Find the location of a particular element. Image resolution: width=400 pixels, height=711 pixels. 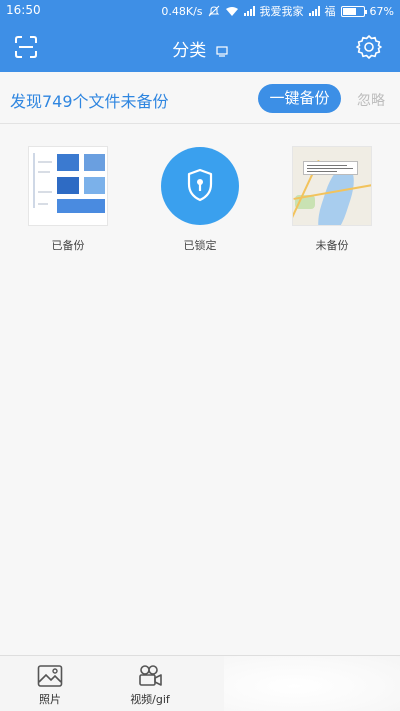

category-not-backed-up: 未备份 is located at coordinates (332, 199).